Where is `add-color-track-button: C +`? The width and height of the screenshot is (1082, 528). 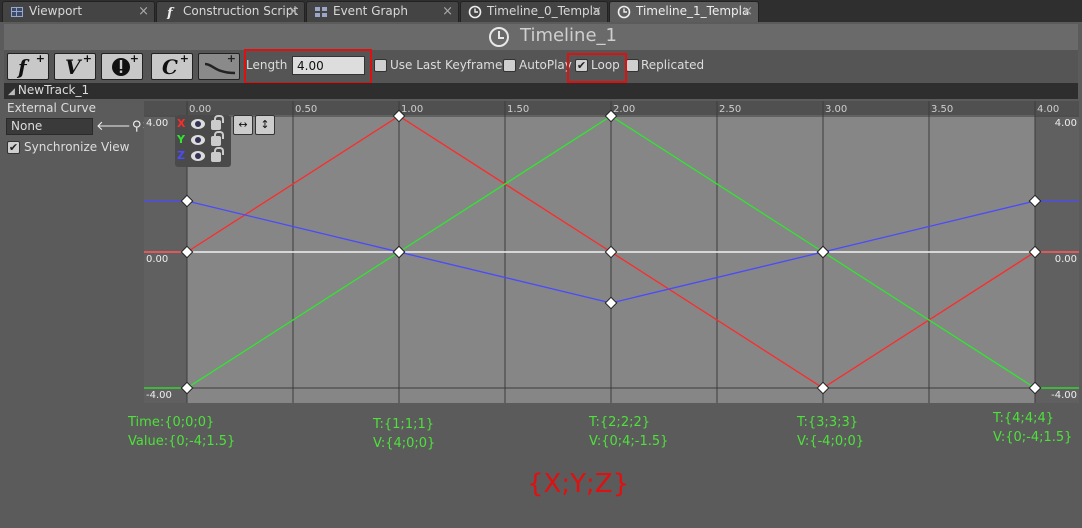
add-color-track-button: C + is located at coordinates (172, 66).